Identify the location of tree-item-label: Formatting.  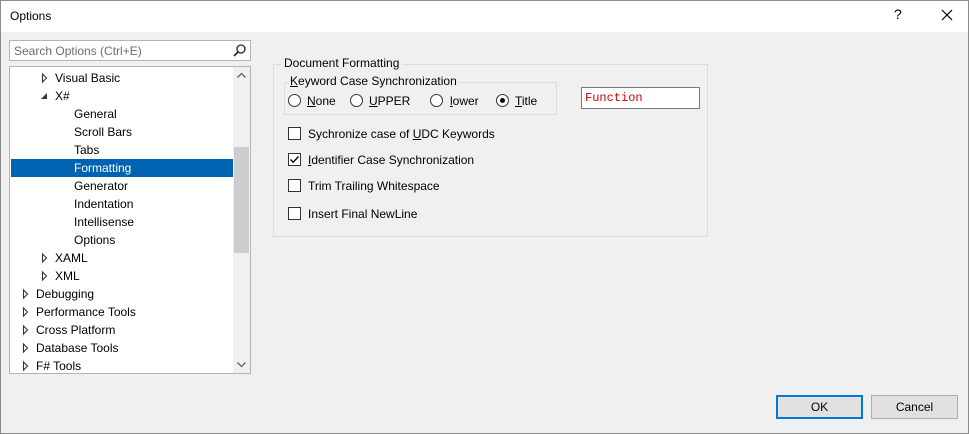
(103, 168).